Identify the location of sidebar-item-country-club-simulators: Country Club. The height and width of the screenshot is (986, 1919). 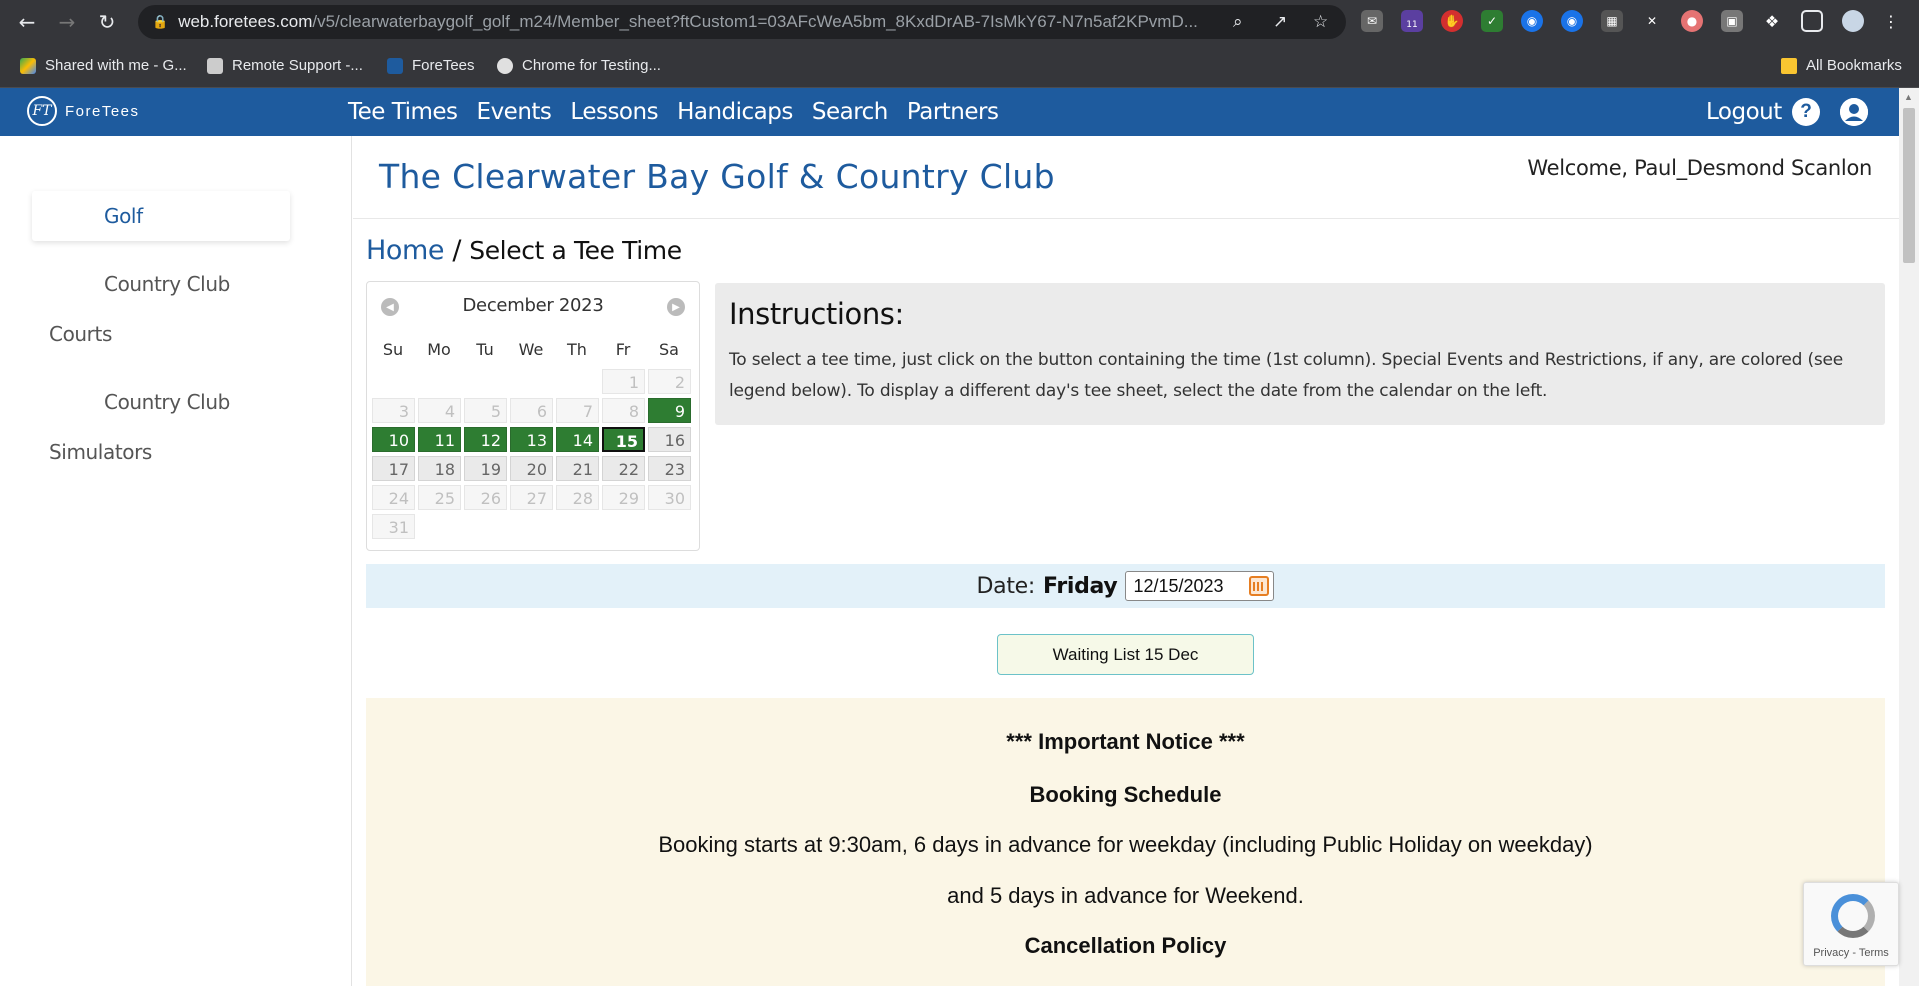
(167, 402).